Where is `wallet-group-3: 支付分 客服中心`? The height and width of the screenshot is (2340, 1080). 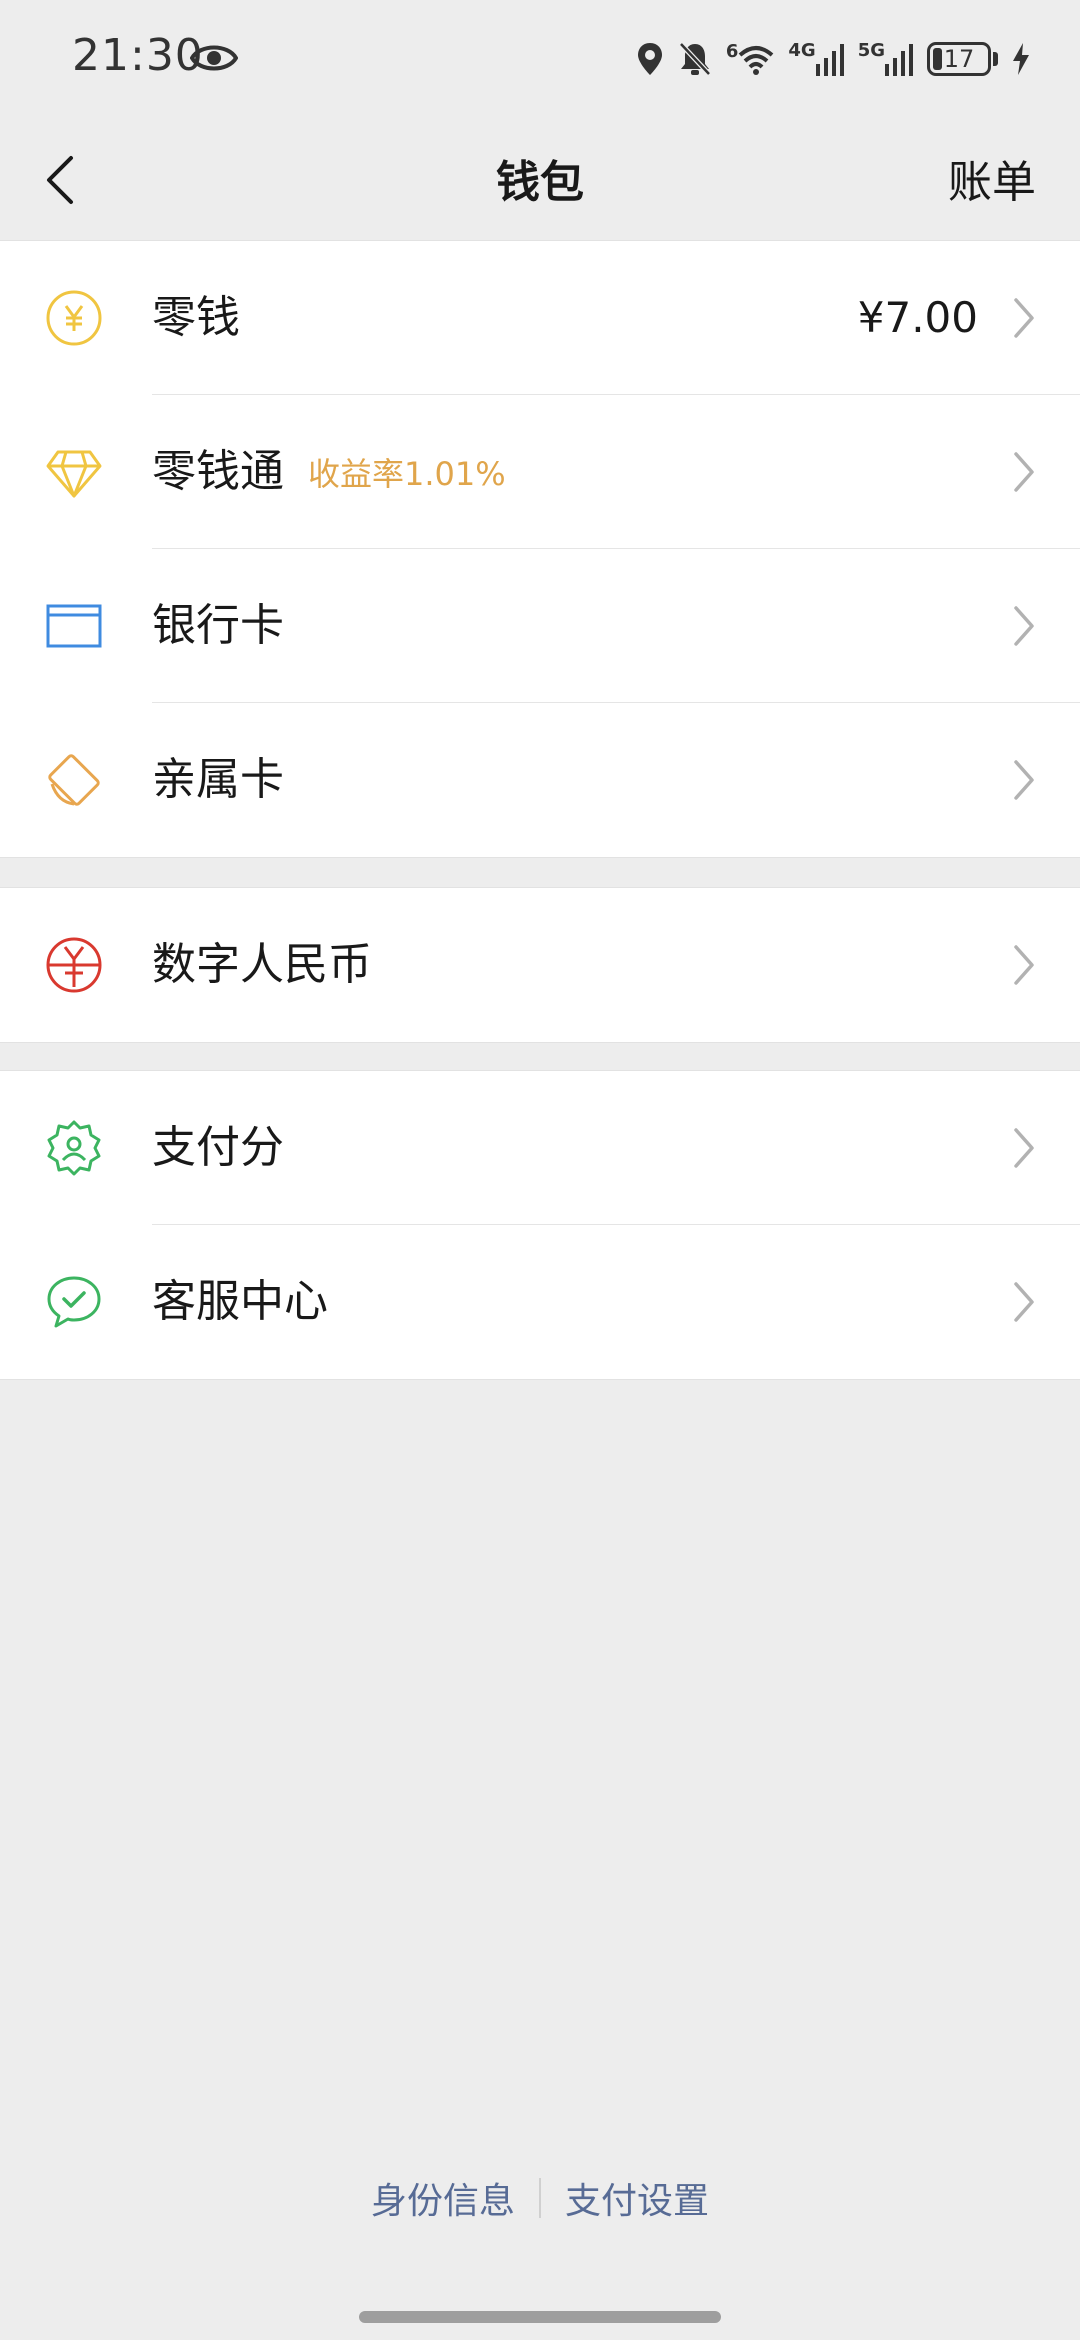 wallet-group-3: 支付分 客服中心 is located at coordinates (540, 1225).